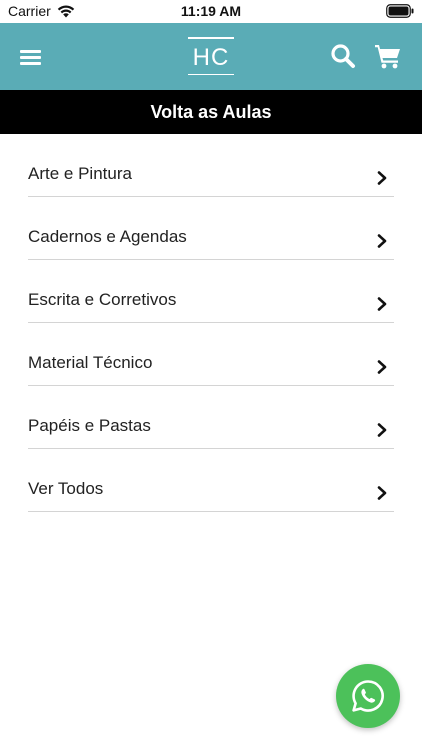  What do you see at coordinates (66, 488) in the screenshot?
I see `category-label: Ver Todos` at bounding box center [66, 488].